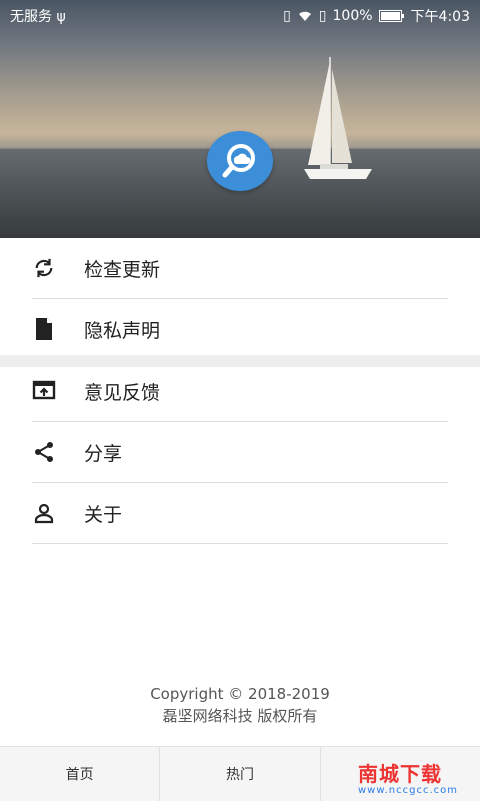 The width and height of the screenshot is (480, 801). Describe the element at coordinates (240, 15) in the screenshot. I see `status-bar: 无服务 ψ ▯ ▯ 100% 下午4:03` at that location.